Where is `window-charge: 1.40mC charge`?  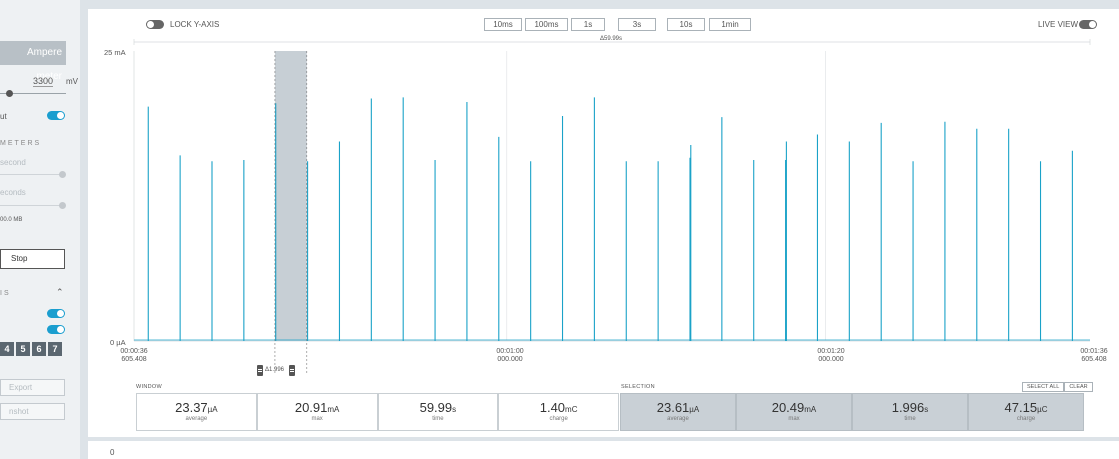 window-charge: 1.40mC charge is located at coordinates (558, 412).